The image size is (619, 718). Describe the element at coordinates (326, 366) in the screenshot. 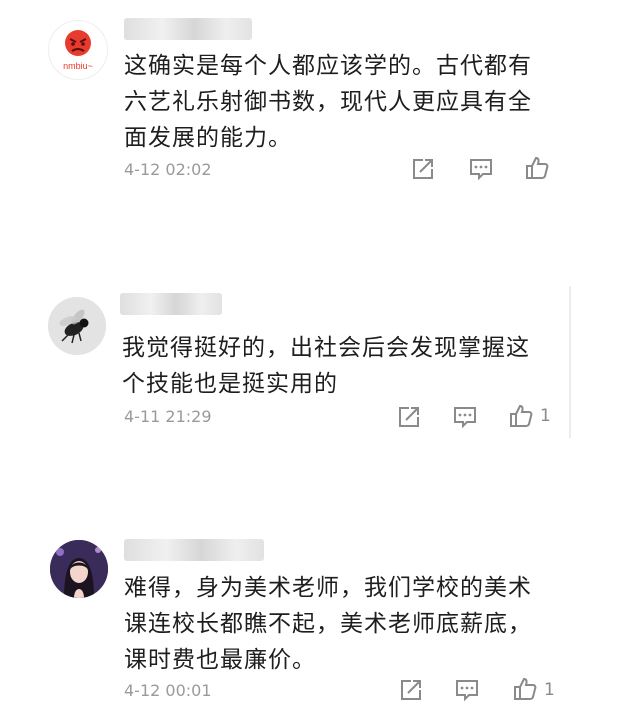

I see `comment-text: 我觉得挺好的，出社会后会发现掌握这 个技能也是挺实用的` at that location.